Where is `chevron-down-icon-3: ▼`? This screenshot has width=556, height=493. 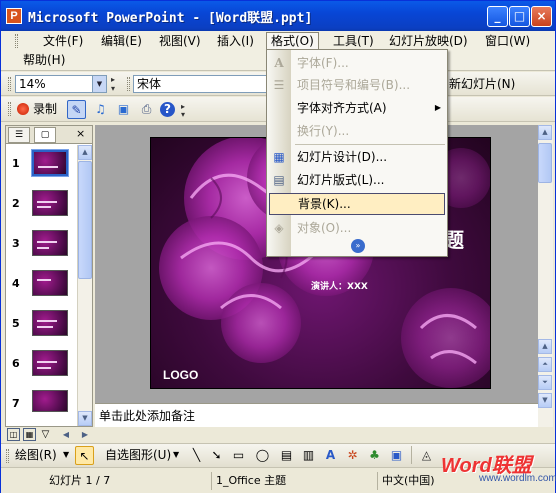 chevron-down-icon-3: ▼ is located at coordinates (176, 455).